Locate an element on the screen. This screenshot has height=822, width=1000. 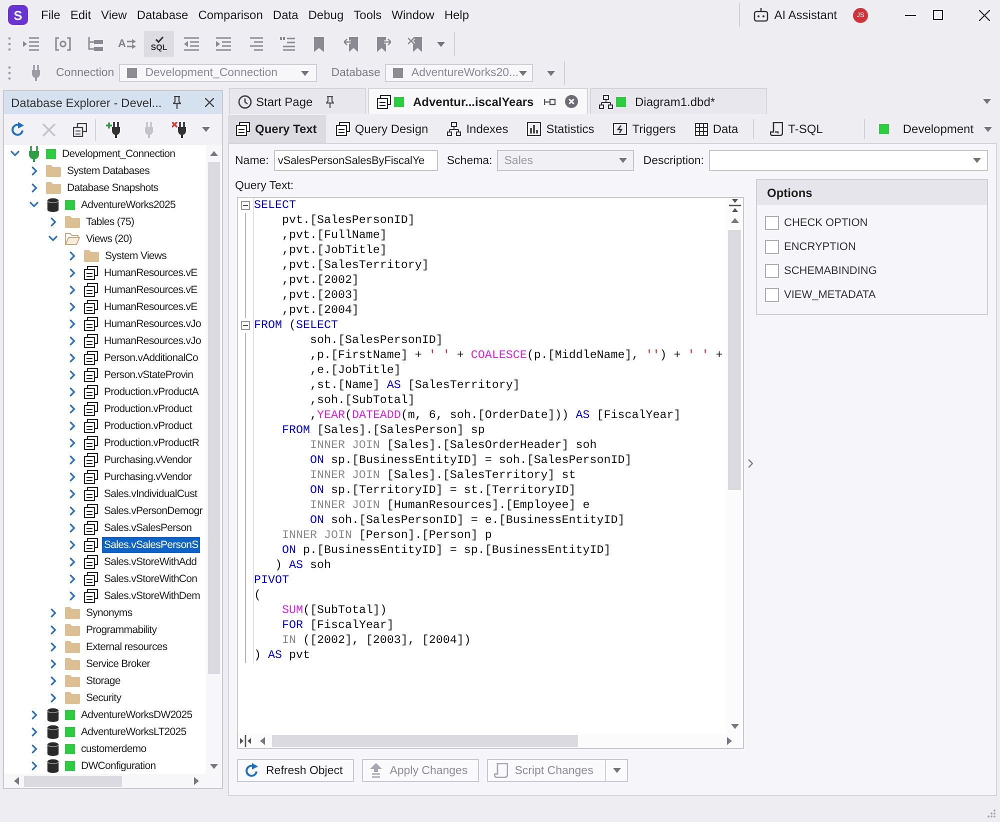
tree-item: Database Snapshots is located at coordinates (112, 188).